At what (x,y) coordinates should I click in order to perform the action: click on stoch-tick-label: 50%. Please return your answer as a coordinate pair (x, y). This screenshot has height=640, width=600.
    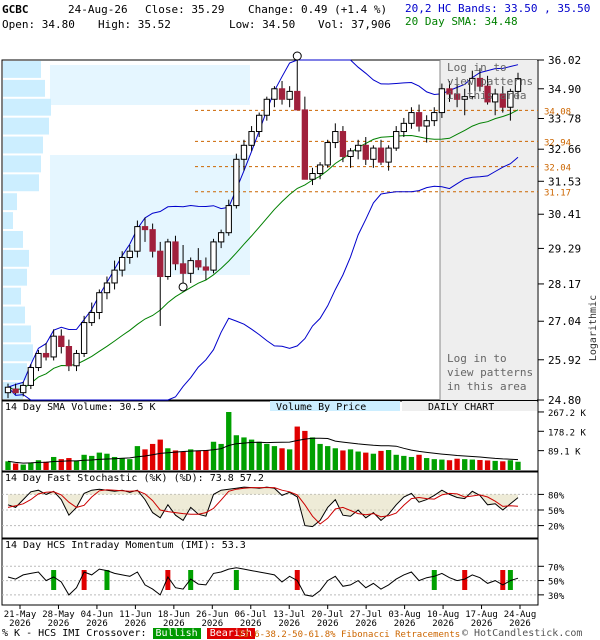
    Looking at the image, I should click on (556, 512).